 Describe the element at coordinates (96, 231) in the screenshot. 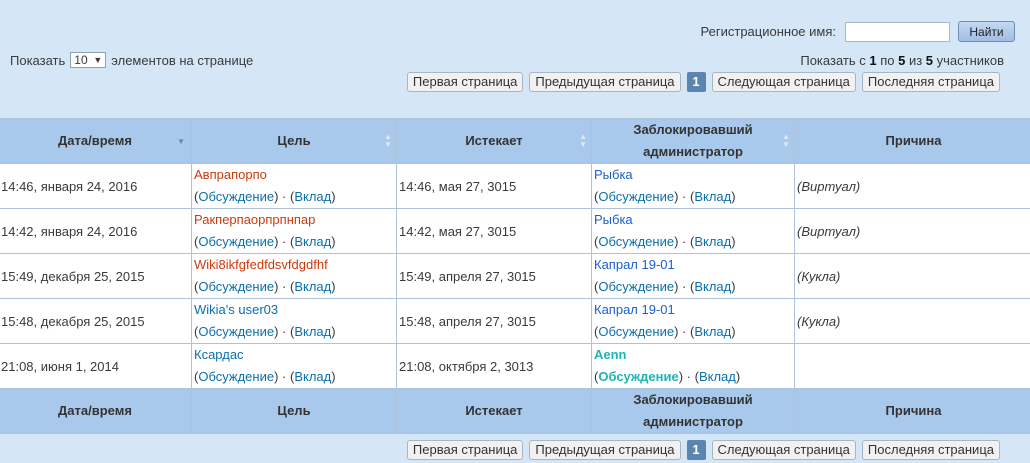

I see `cell-datetime: 14:42, января 24, 2016` at that location.